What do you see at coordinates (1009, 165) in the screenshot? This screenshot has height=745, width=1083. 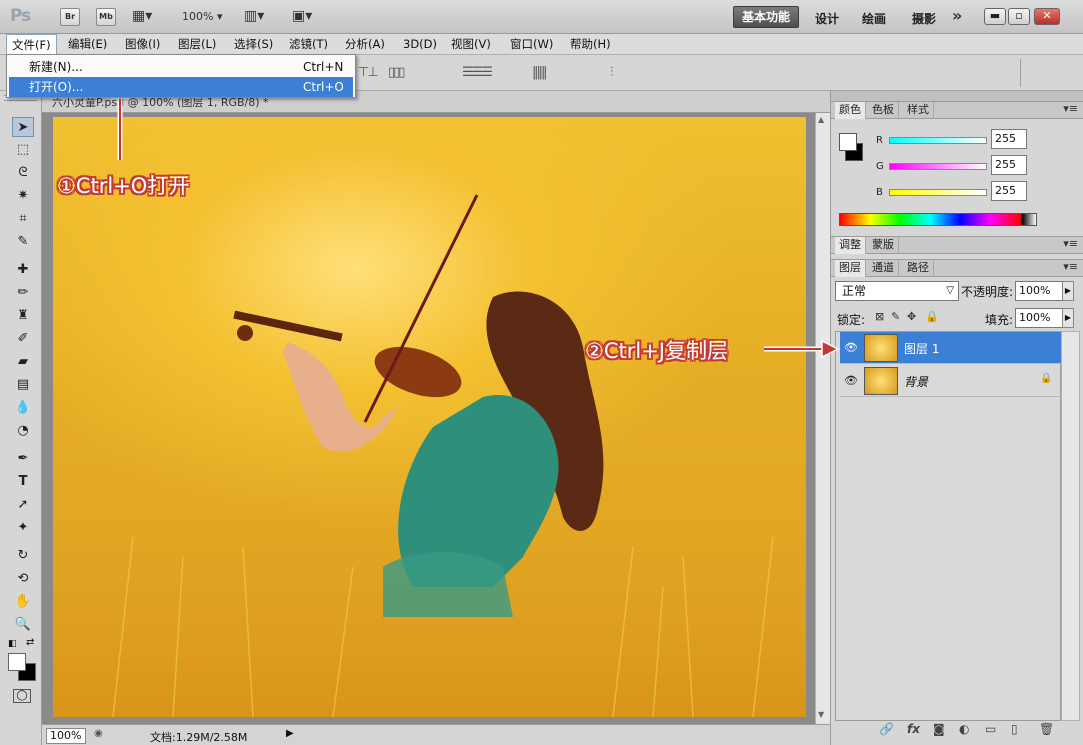 I see `channel-g-value: 255` at bounding box center [1009, 165].